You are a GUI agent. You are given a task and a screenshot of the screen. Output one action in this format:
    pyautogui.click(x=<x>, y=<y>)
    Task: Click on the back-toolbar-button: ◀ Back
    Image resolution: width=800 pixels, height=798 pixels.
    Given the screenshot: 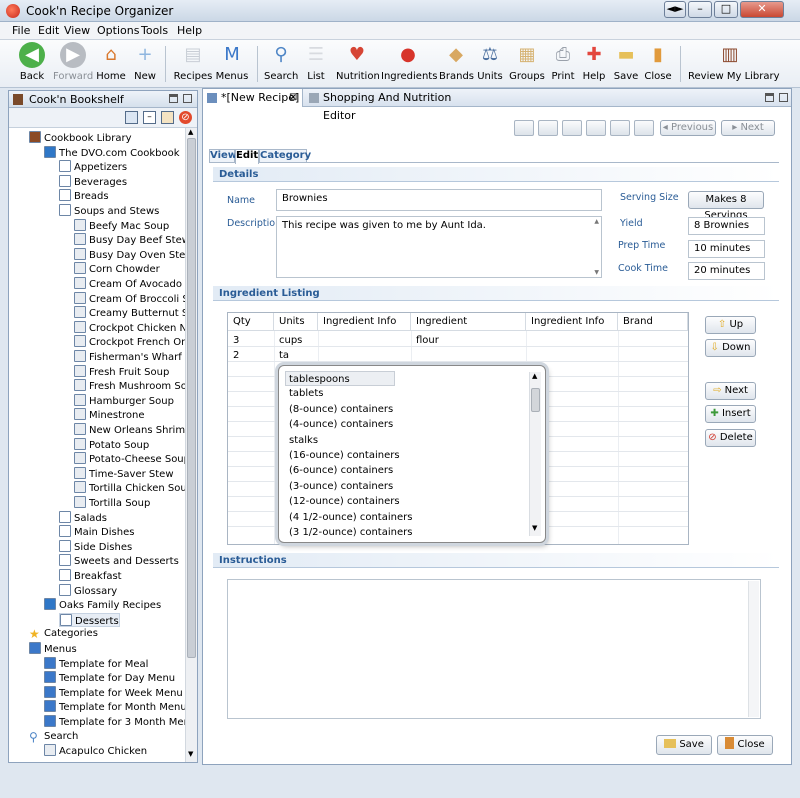 What is the action you would take?
    pyautogui.click(x=32, y=64)
    